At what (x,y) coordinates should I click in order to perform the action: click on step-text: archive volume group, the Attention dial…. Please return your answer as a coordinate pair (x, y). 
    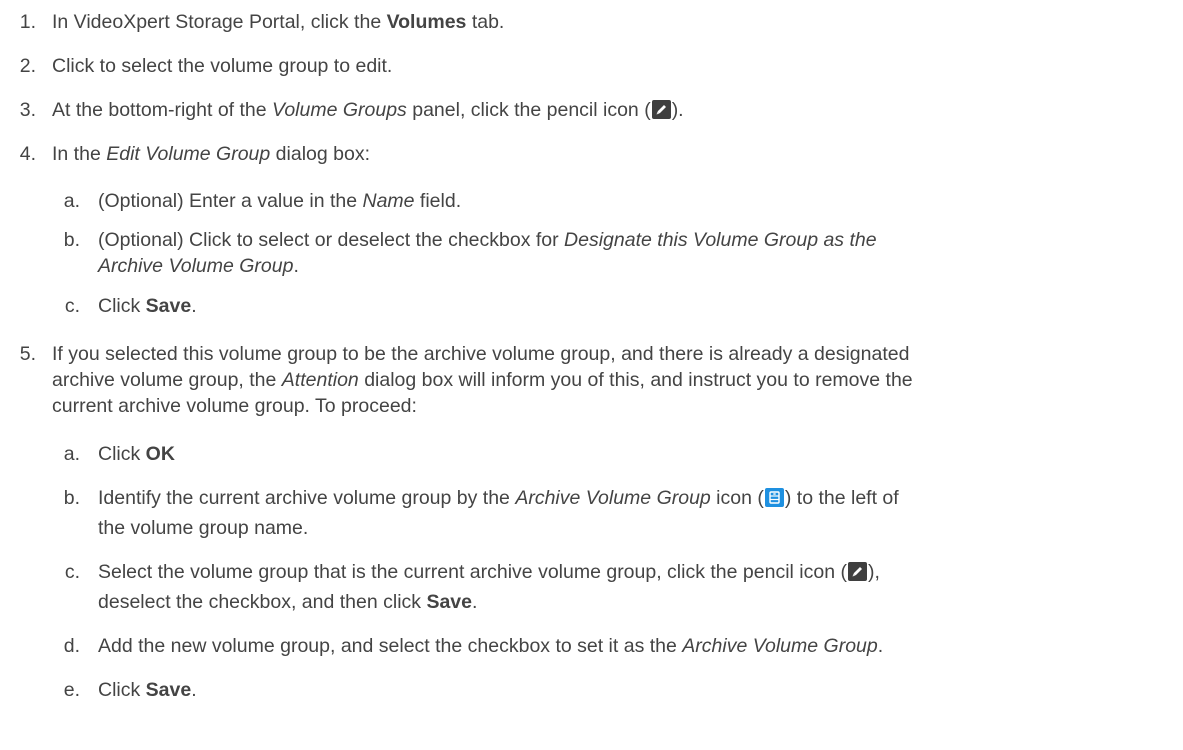
    Looking at the image, I should click on (482, 380).